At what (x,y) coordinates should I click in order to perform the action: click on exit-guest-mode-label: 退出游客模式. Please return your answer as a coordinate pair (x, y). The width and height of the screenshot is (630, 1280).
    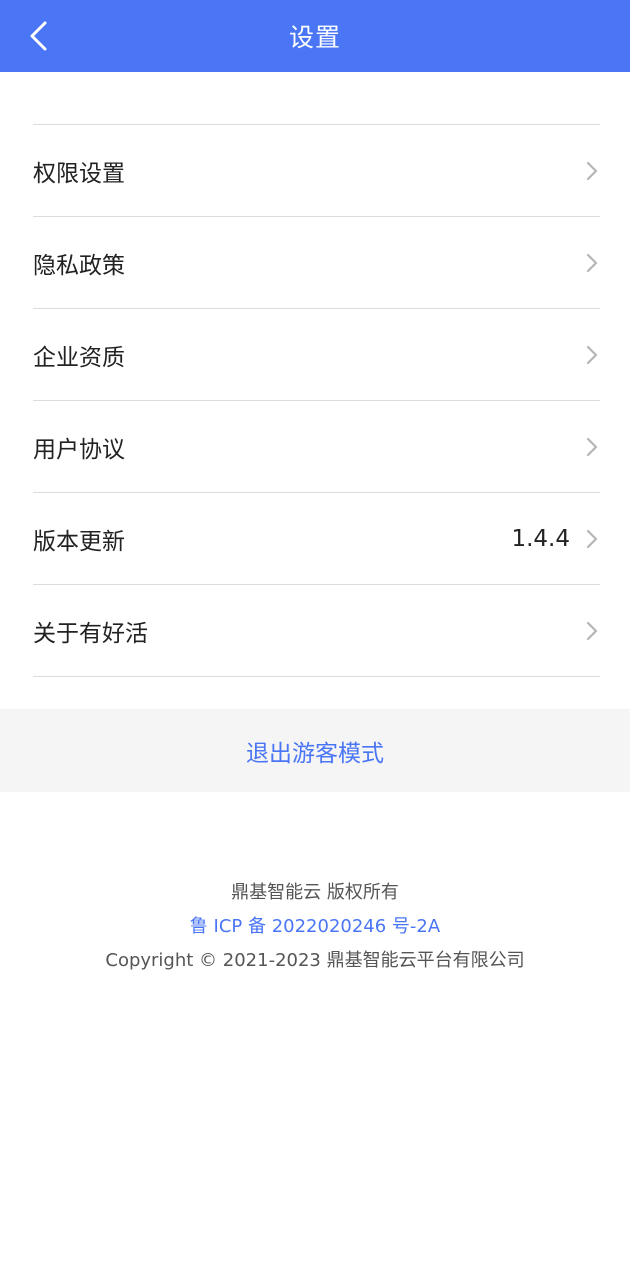
    Looking at the image, I should click on (315, 753).